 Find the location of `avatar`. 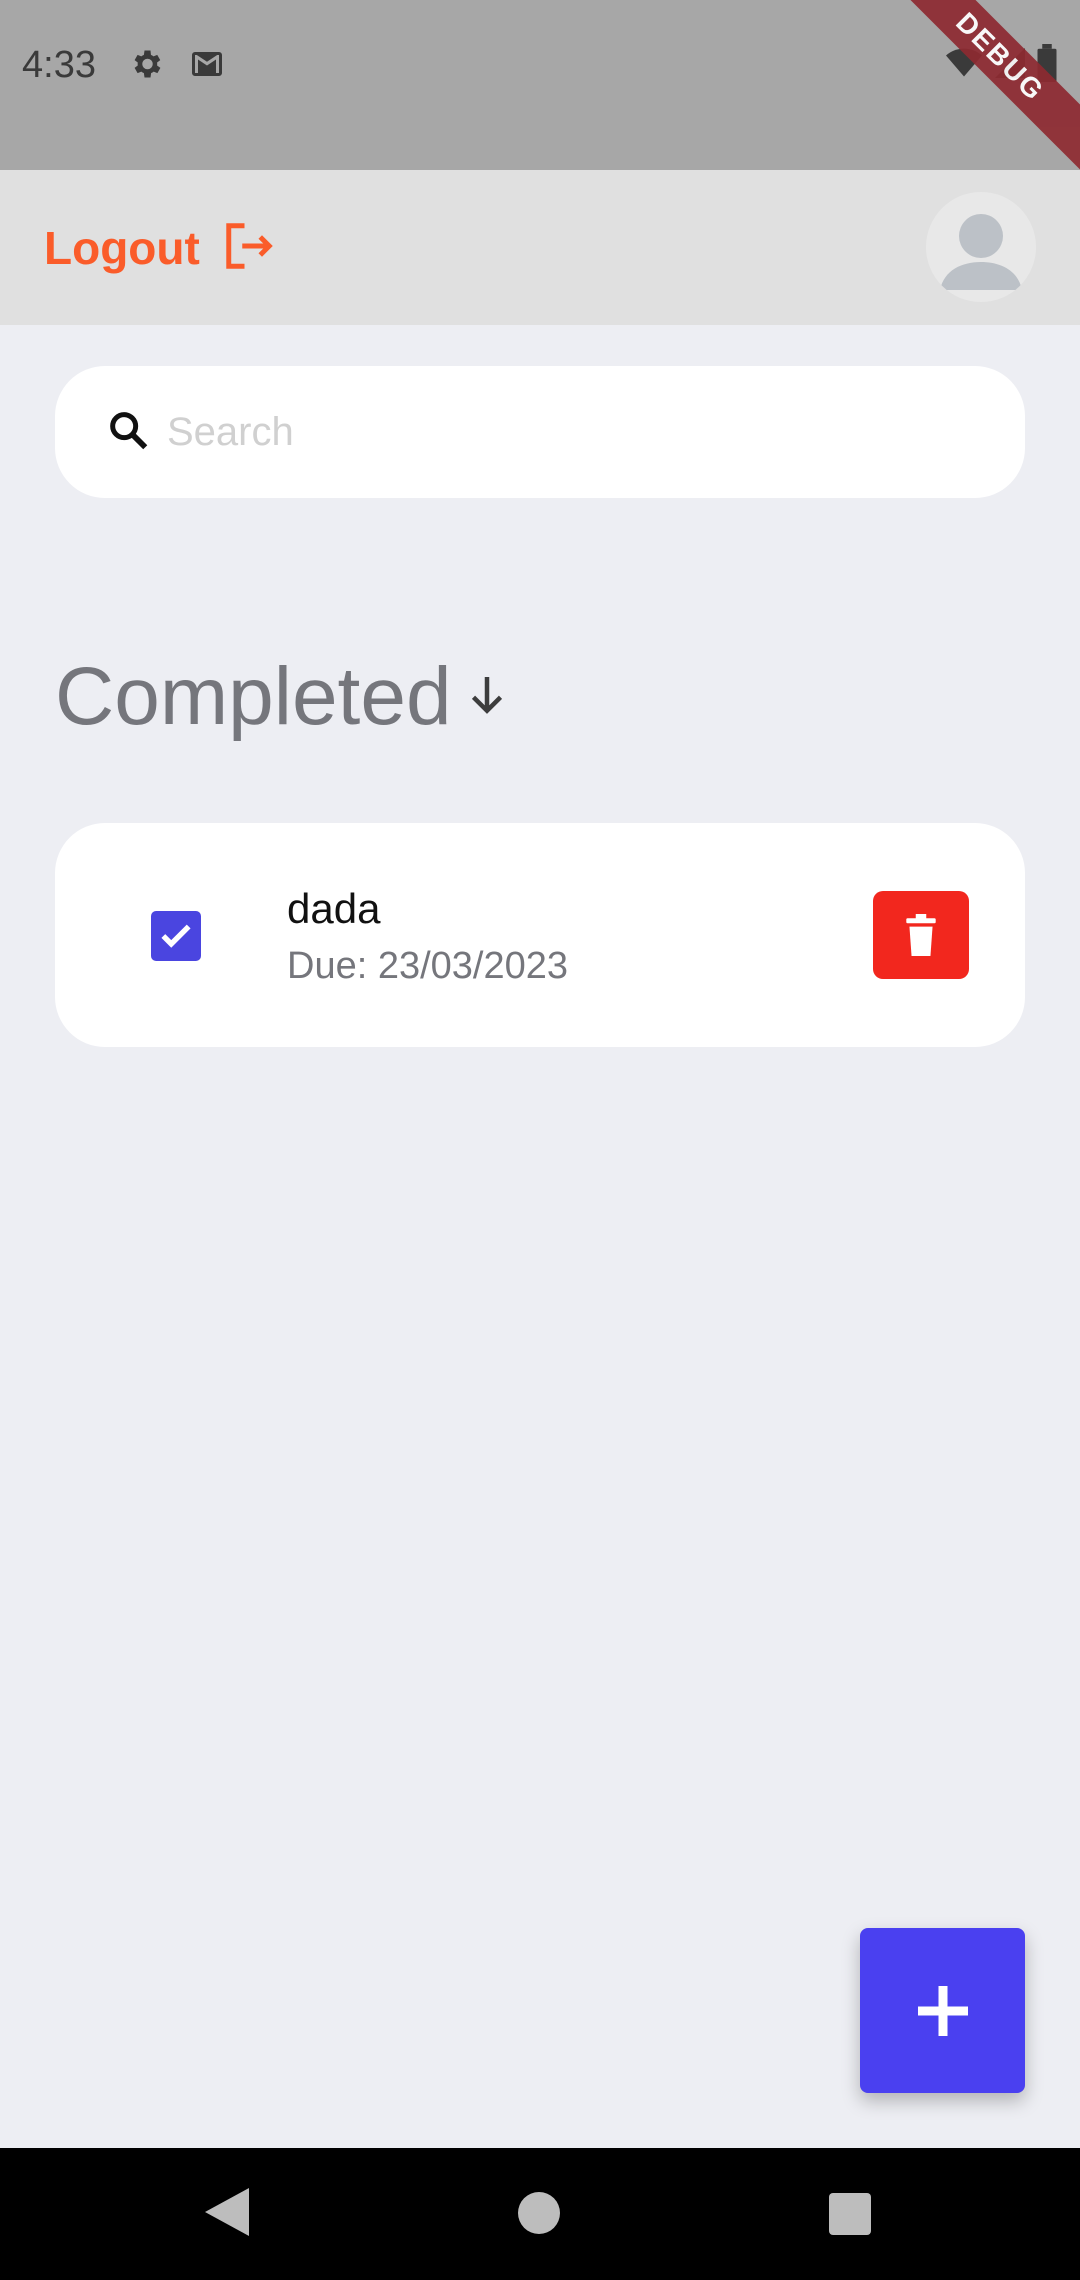

avatar is located at coordinates (981, 247).